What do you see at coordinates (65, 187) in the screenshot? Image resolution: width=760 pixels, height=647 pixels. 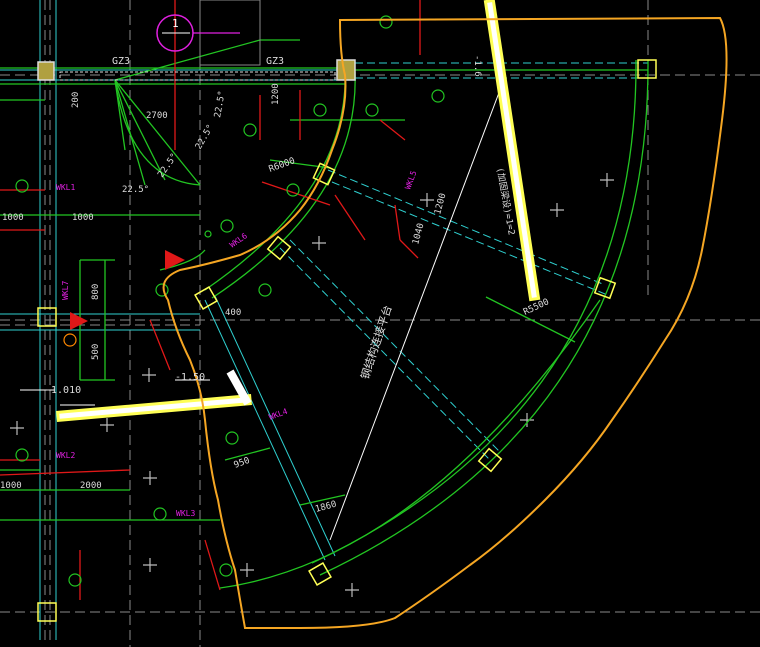 I see `magenta-tag: WKL1` at bounding box center [65, 187].